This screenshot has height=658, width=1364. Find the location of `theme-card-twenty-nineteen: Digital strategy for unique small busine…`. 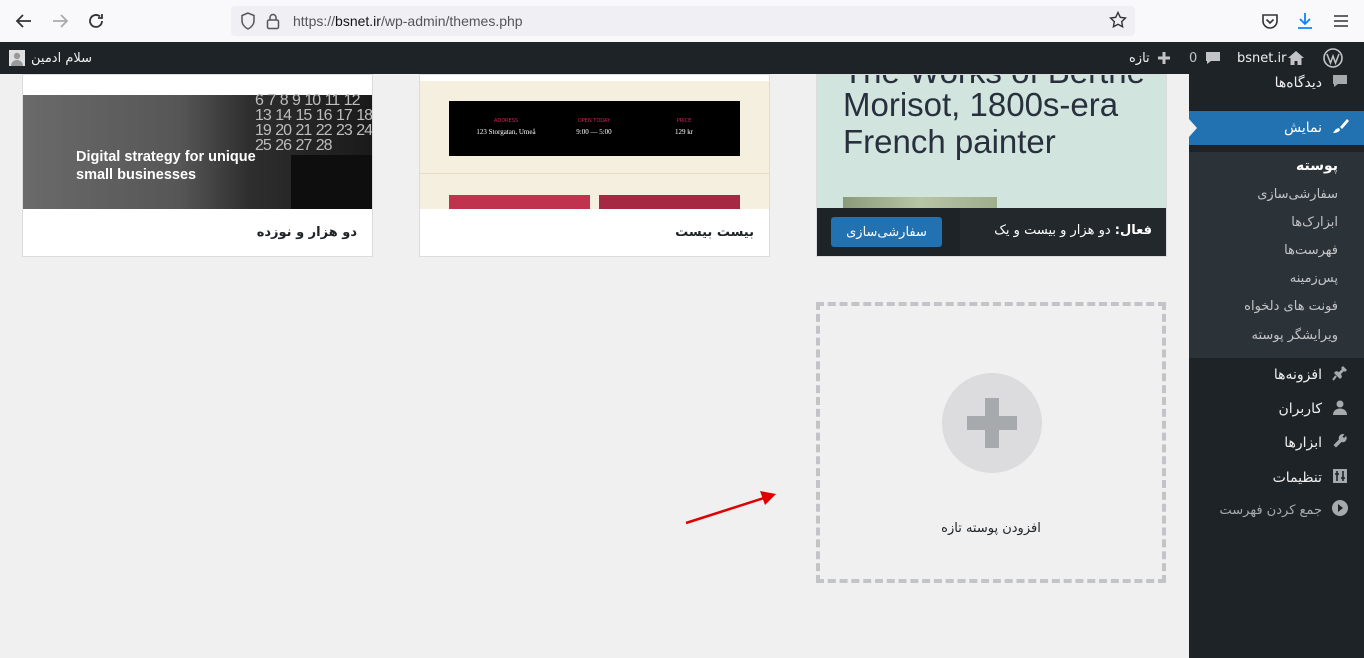

theme-card-twenty-nineteen: Digital strategy for unique small busine… is located at coordinates (197, 165).